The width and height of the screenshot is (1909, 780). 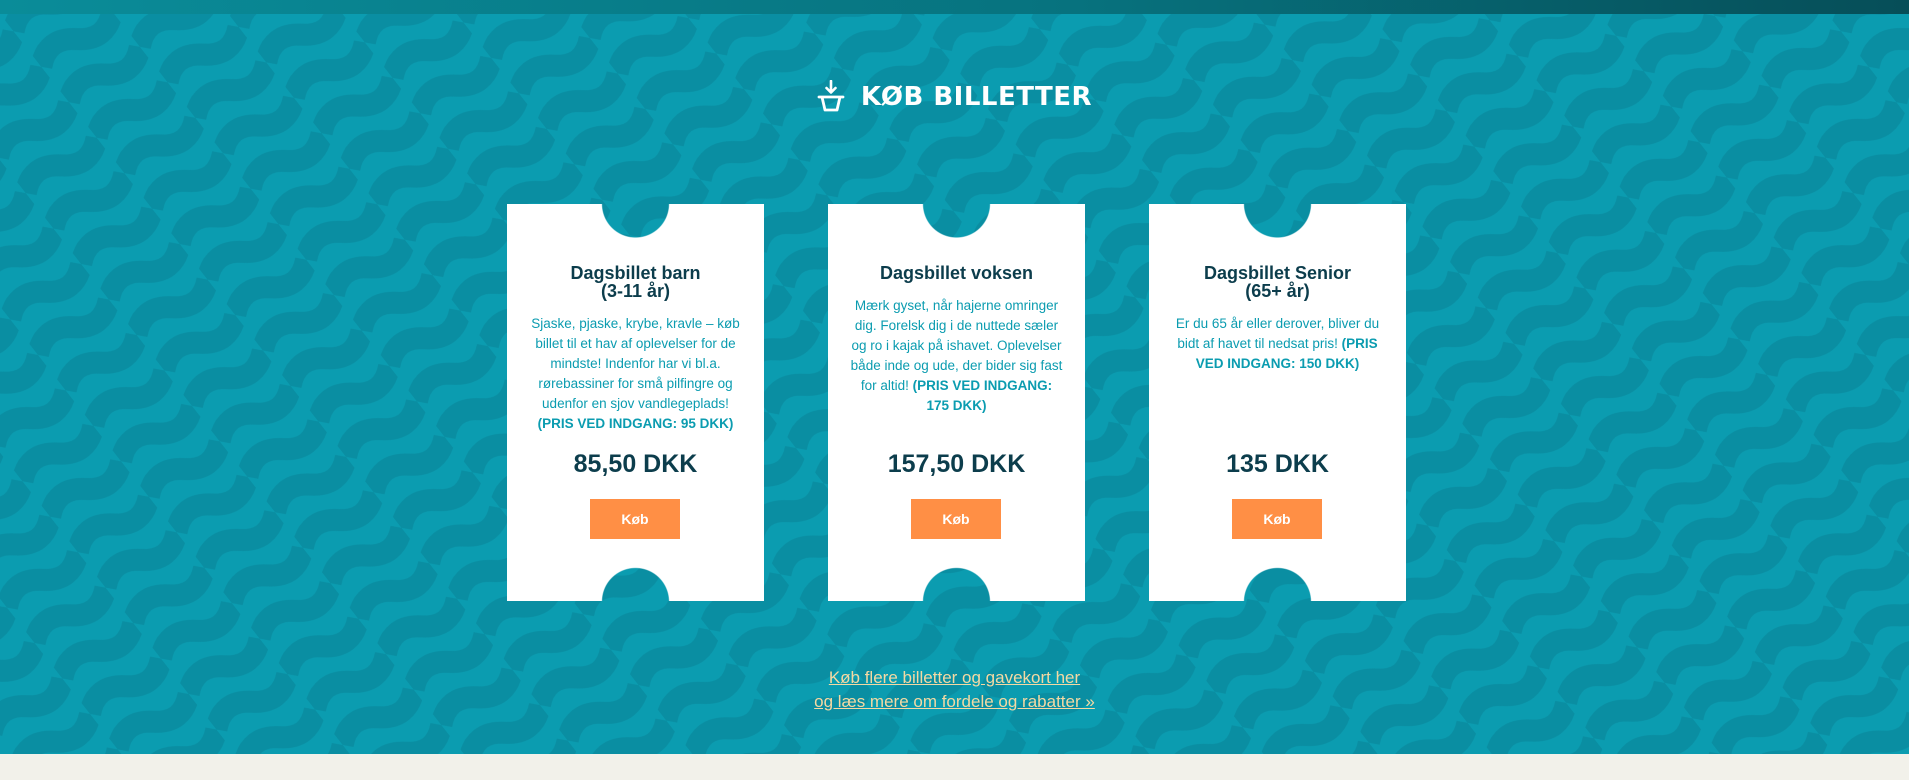 I want to click on ticket-title: Dagsbillet voksen, so click(x=956, y=273).